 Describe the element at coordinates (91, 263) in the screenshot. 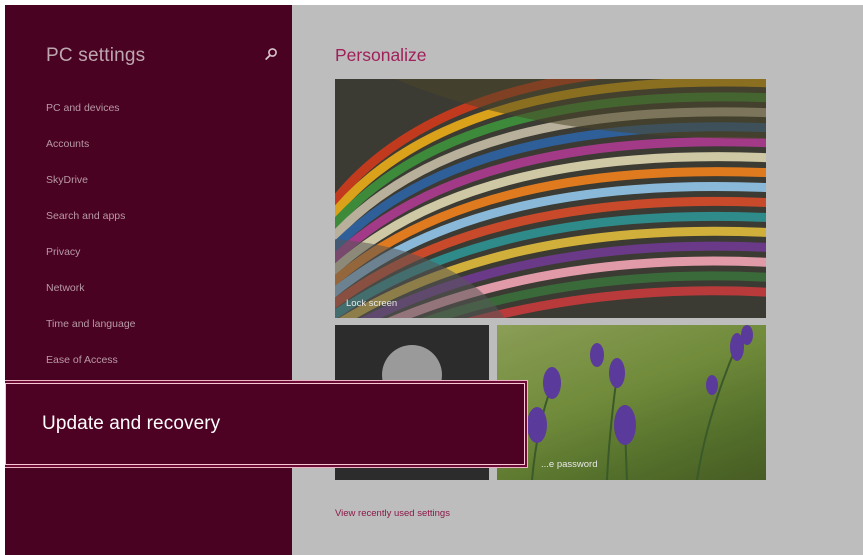

I see `sidebar-item-privacy: Privacy` at that location.